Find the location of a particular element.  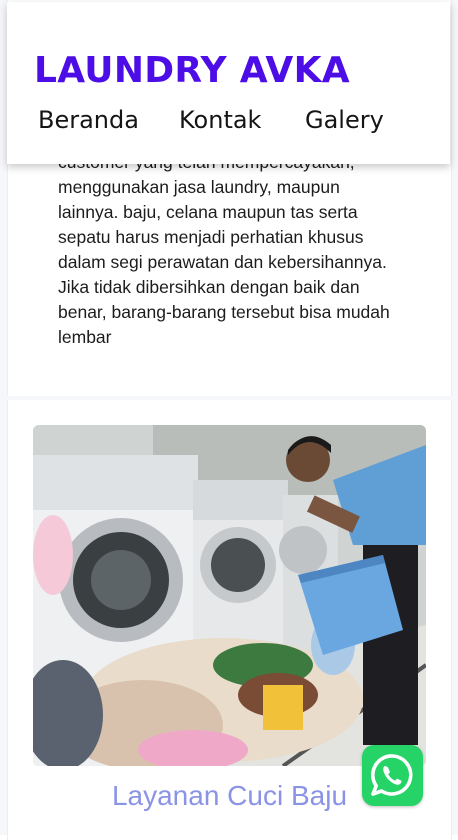

whatsapp-icon is located at coordinates (392, 775).